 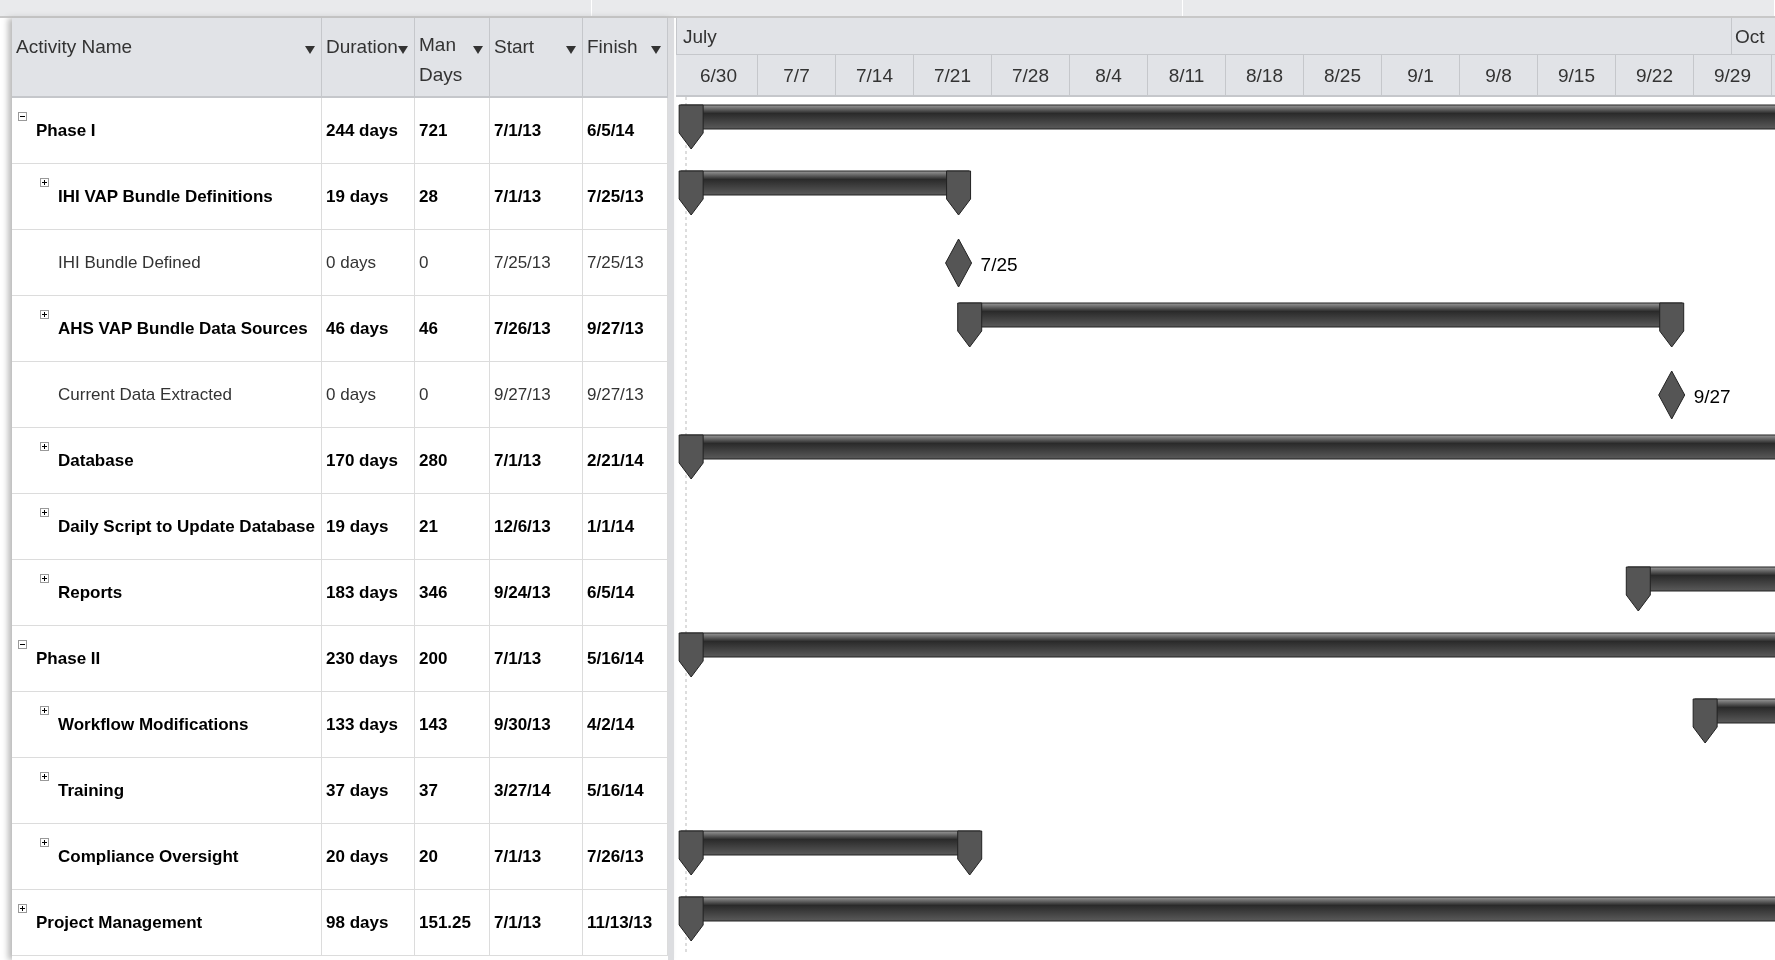 What do you see at coordinates (68, 658) in the screenshot?
I see `activity-name: Phase II` at bounding box center [68, 658].